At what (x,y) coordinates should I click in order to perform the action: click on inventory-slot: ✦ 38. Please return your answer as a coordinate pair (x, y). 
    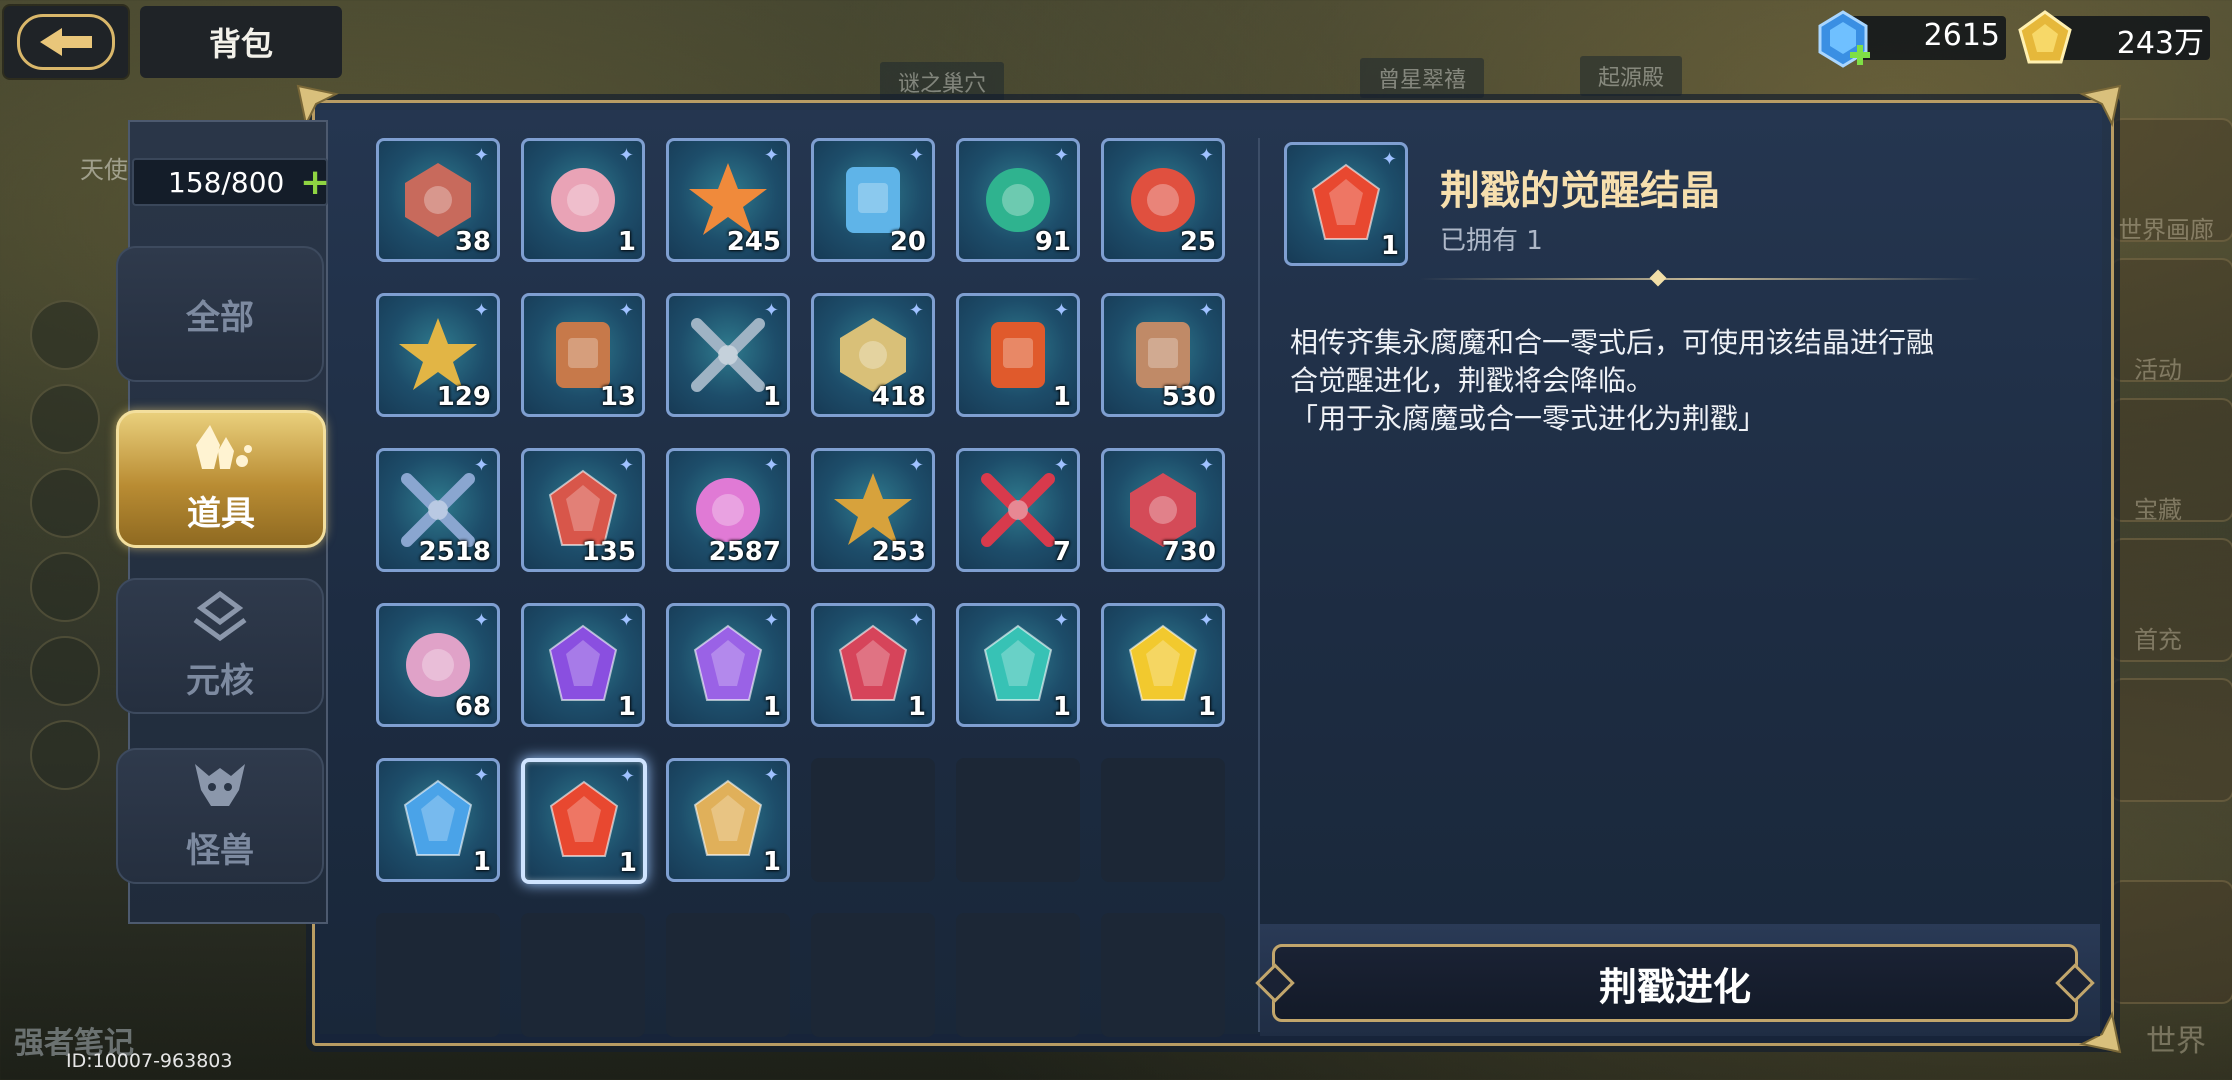
    Looking at the image, I should click on (438, 200).